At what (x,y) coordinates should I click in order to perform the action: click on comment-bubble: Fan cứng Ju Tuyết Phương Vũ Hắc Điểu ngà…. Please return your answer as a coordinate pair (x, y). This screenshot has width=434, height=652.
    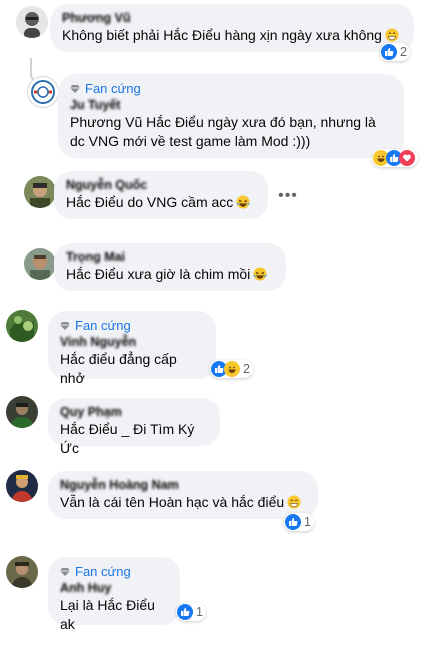
    Looking at the image, I should click on (231, 116).